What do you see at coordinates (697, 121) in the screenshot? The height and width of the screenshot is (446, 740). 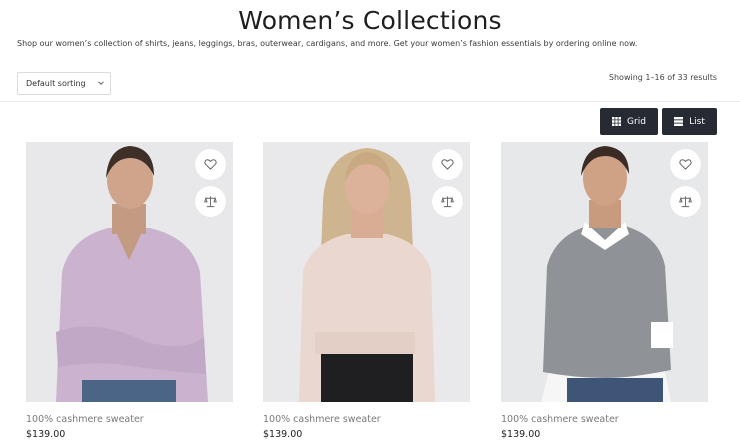 I see `list-view-label: List` at bounding box center [697, 121].